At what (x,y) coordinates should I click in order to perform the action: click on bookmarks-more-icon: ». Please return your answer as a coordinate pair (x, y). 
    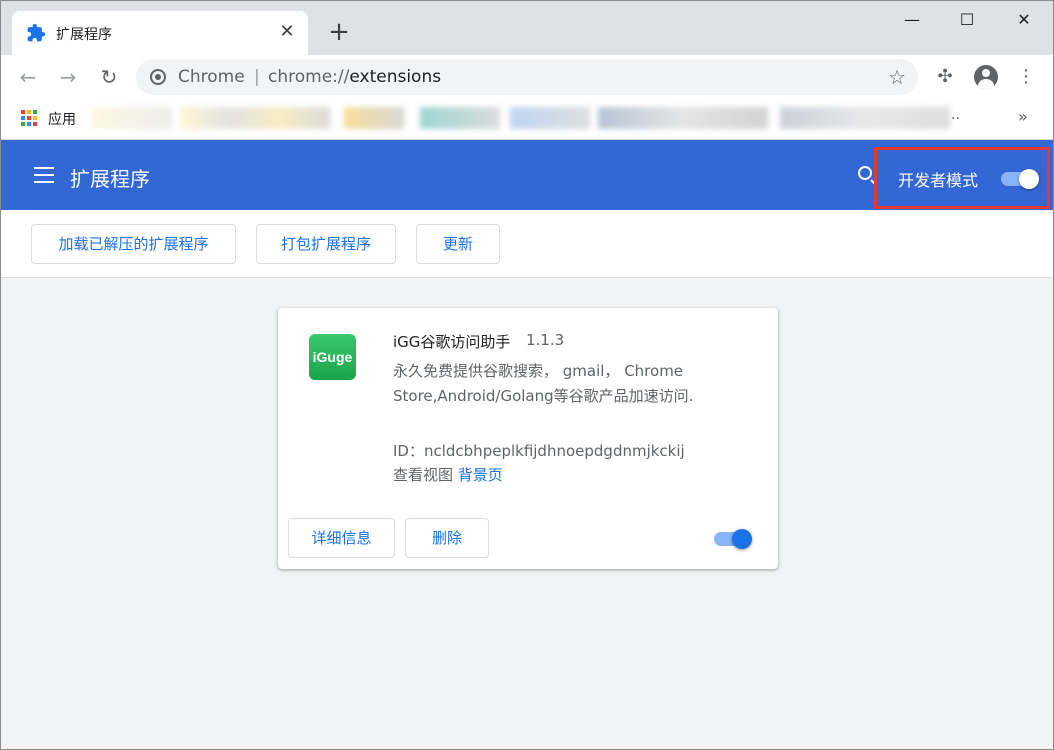
    Looking at the image, I should click on (1023, 116).